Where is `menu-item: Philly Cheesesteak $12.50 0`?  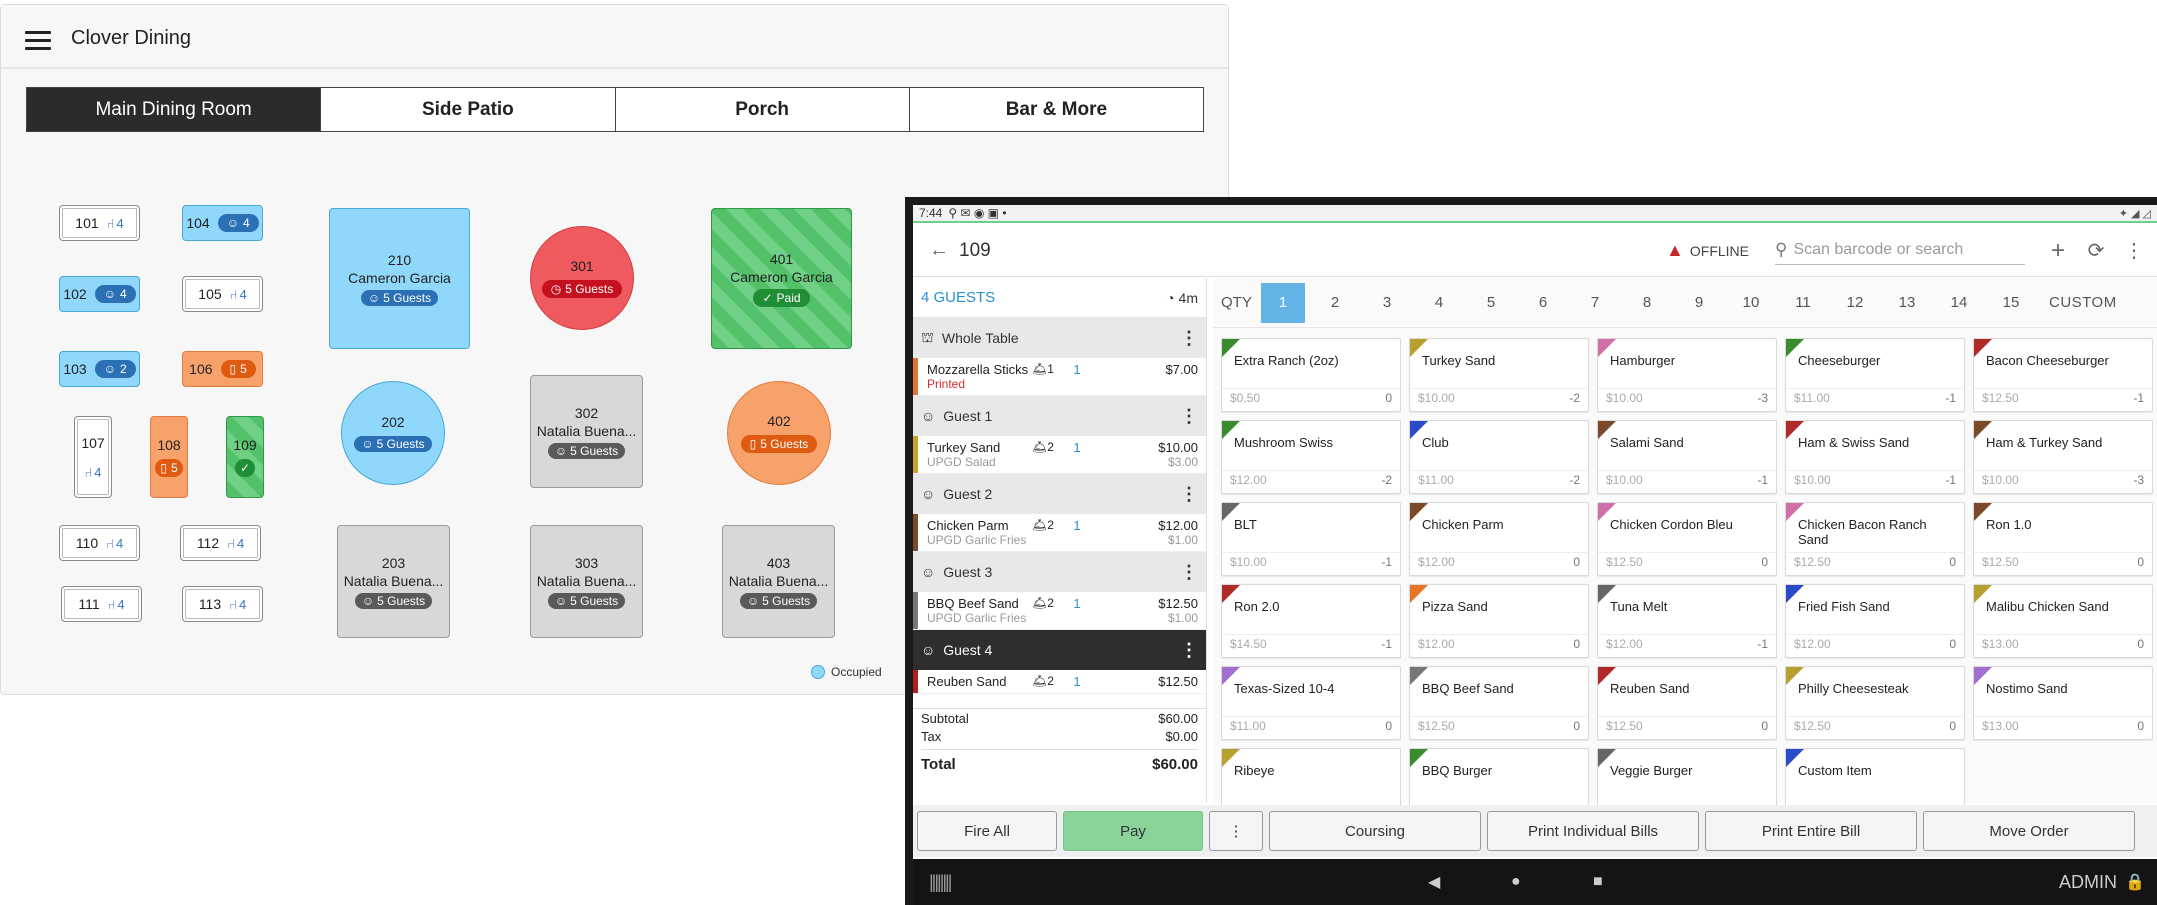
menu-item: Philly Cheesesteak $12.50 0 is located at coordinates (1875, 703).